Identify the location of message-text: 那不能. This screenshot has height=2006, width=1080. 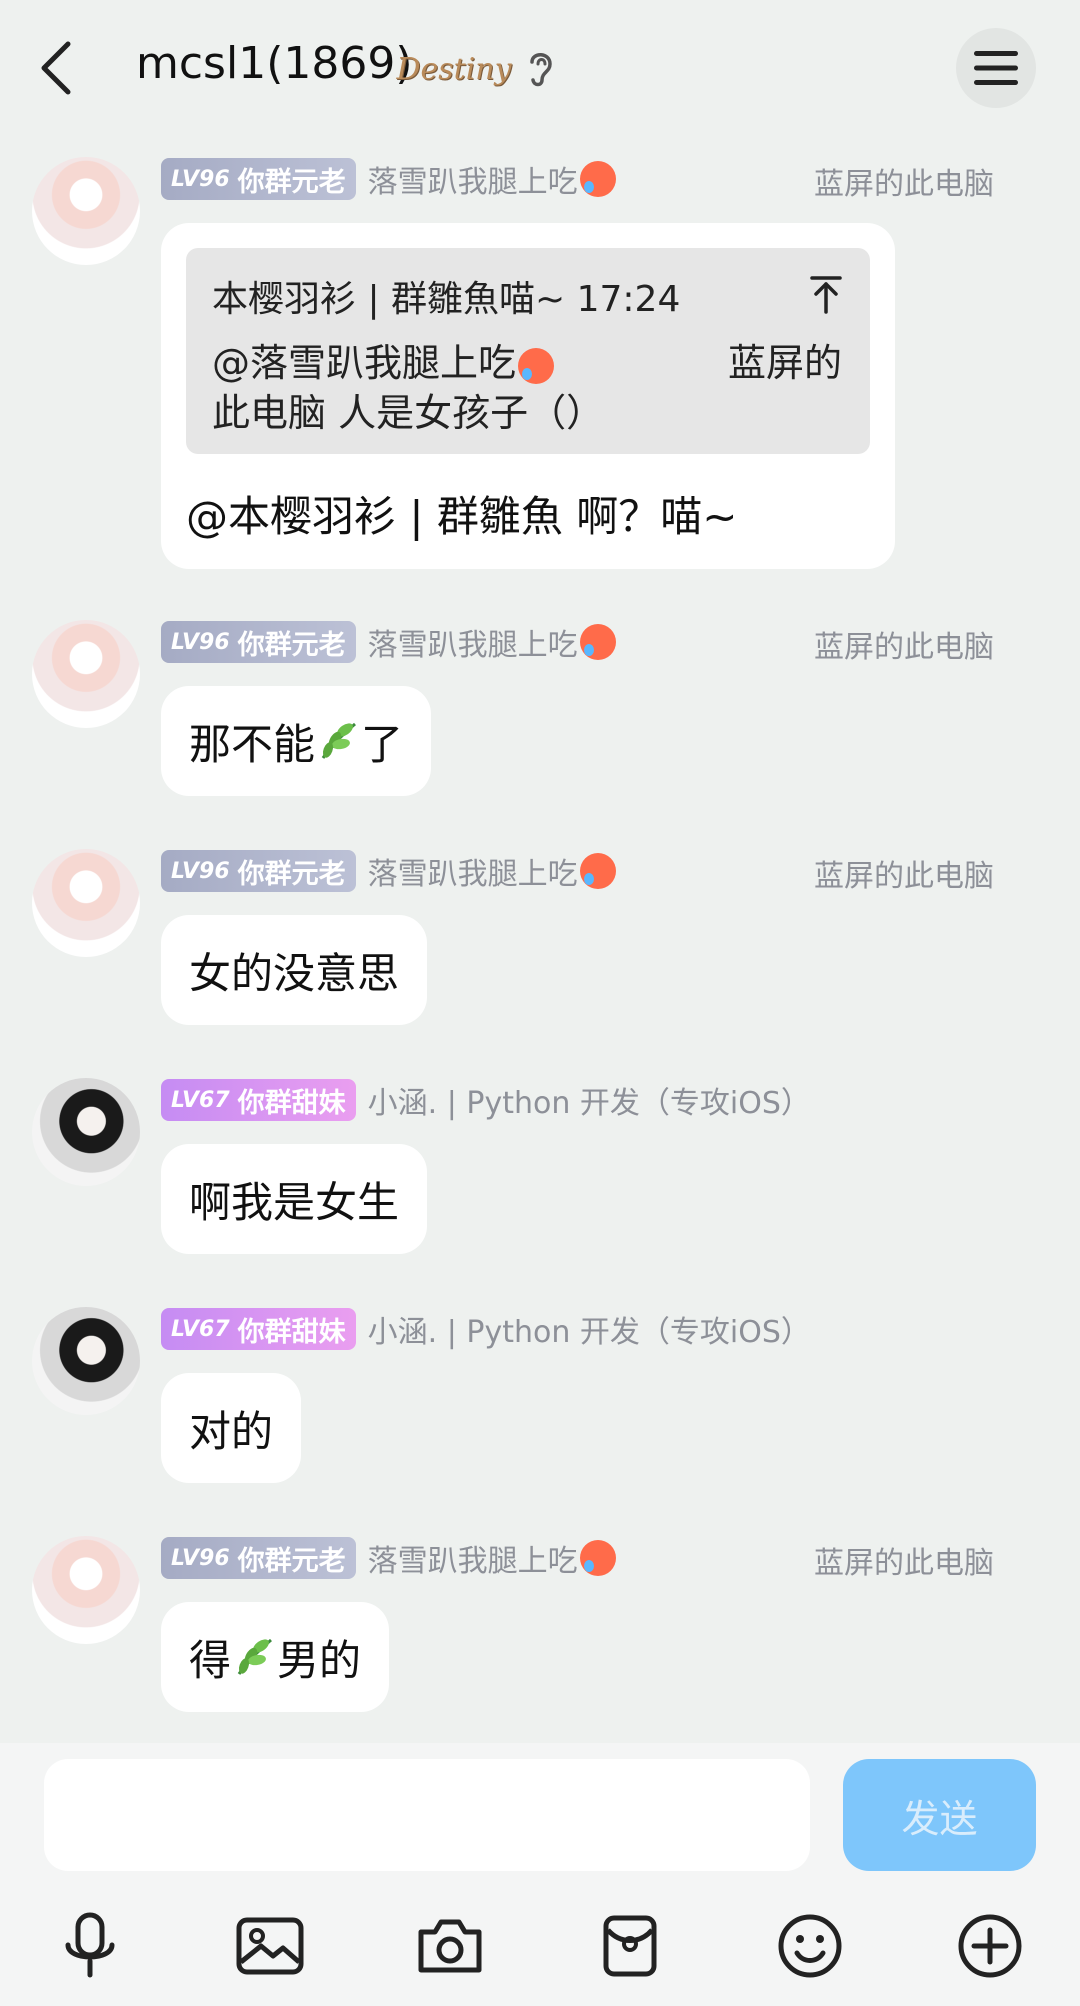
(252, 744).